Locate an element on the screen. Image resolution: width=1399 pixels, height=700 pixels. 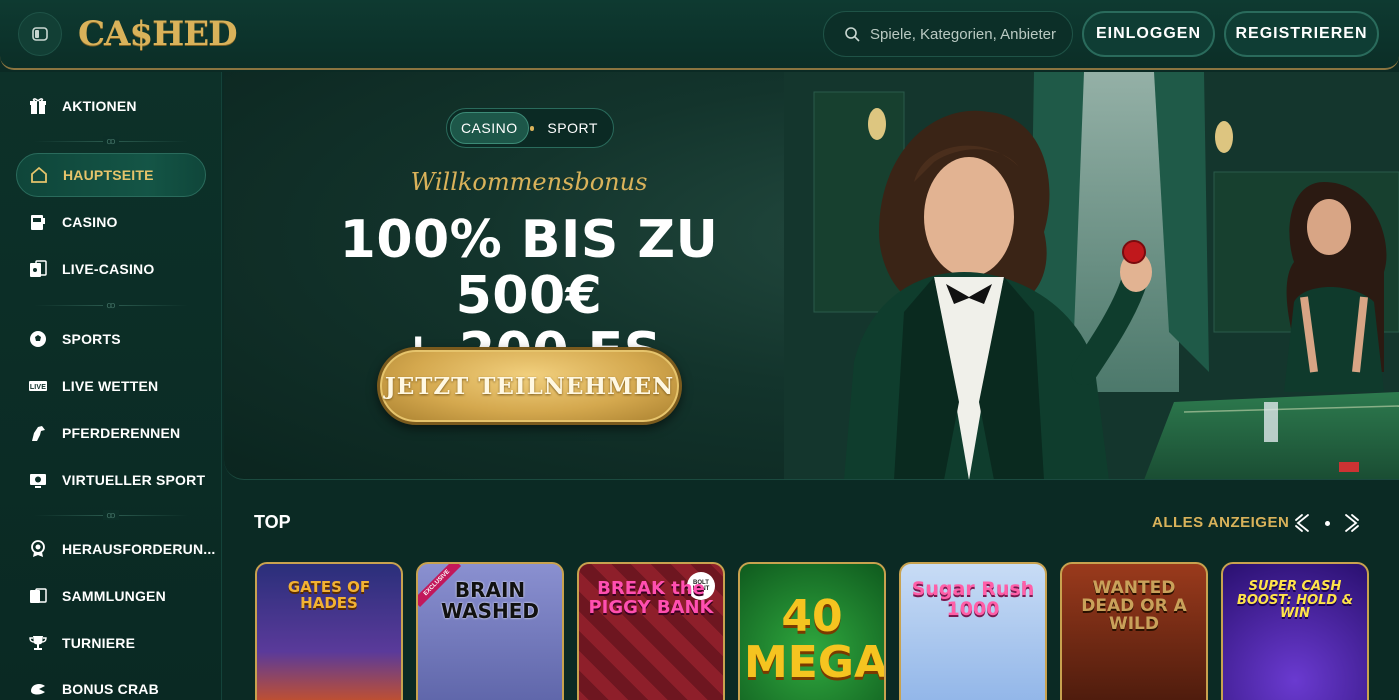
sidebar-toggle-icon is located at coordinates (40, 34).